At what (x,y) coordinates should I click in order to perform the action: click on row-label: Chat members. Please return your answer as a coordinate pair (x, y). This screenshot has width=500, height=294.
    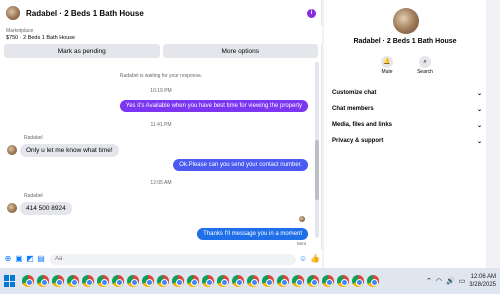
    Looking at the image, I should click on (353, 109).